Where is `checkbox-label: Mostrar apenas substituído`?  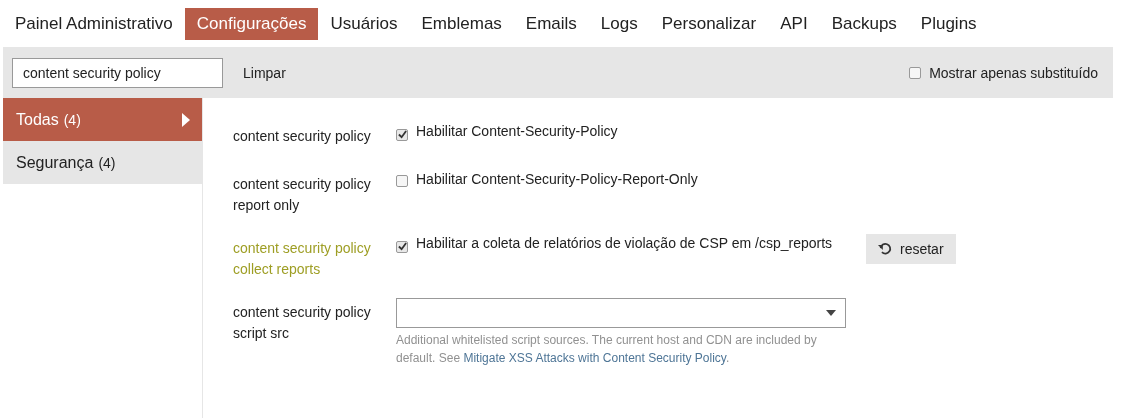 checkbox-label: Mostrar apenas substituído is located at coordinates (1013, 72).